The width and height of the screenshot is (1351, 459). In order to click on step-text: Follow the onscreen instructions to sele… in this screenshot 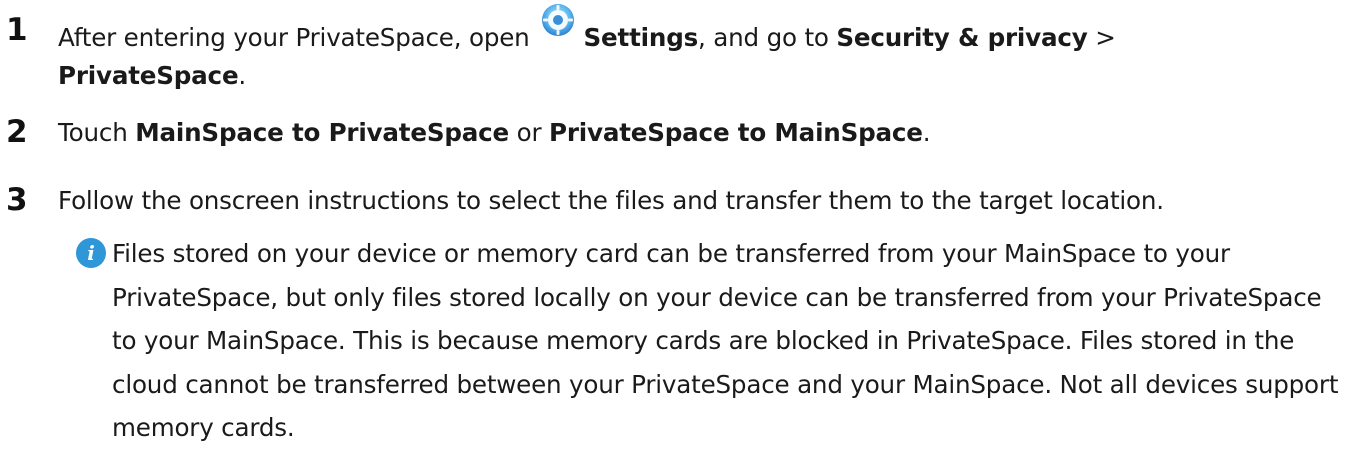, I will do `click(611, 200)`.